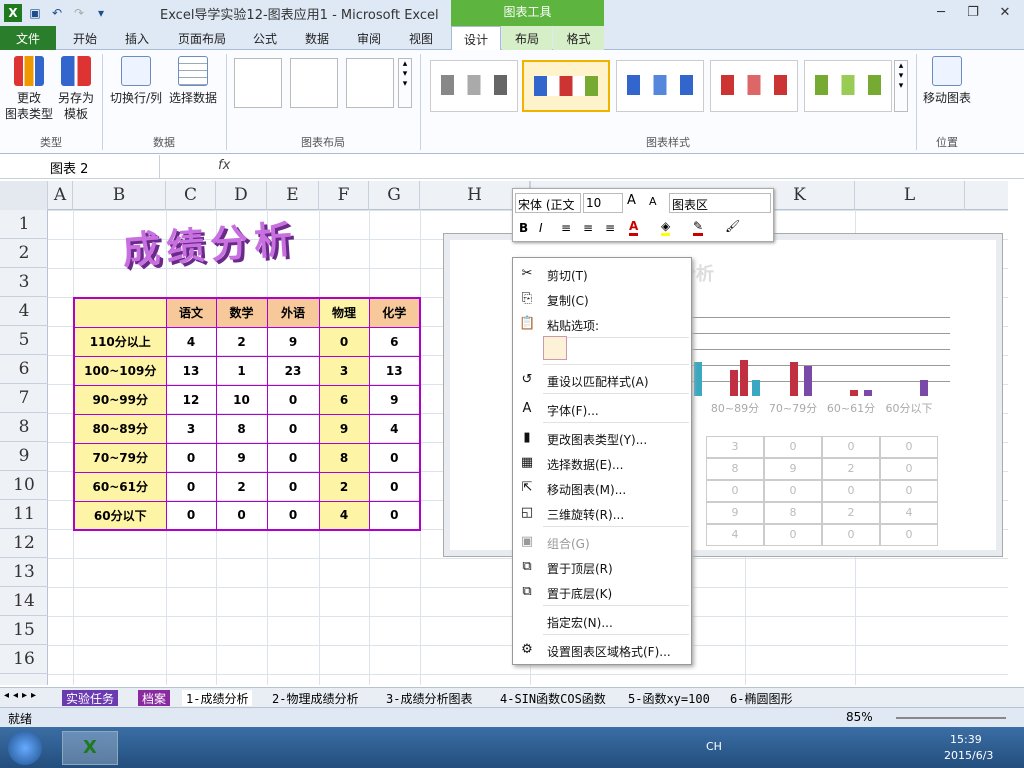 The height and width of the screenshot is (768, 1024). I want to click on score-cell: 6, so click(344, 399).